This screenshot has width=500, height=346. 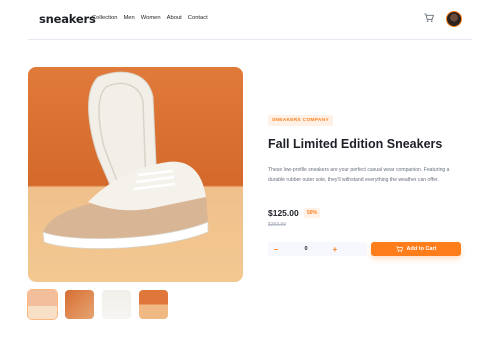 I want to click on quantity-value: 0, so click(x=306, y=249).